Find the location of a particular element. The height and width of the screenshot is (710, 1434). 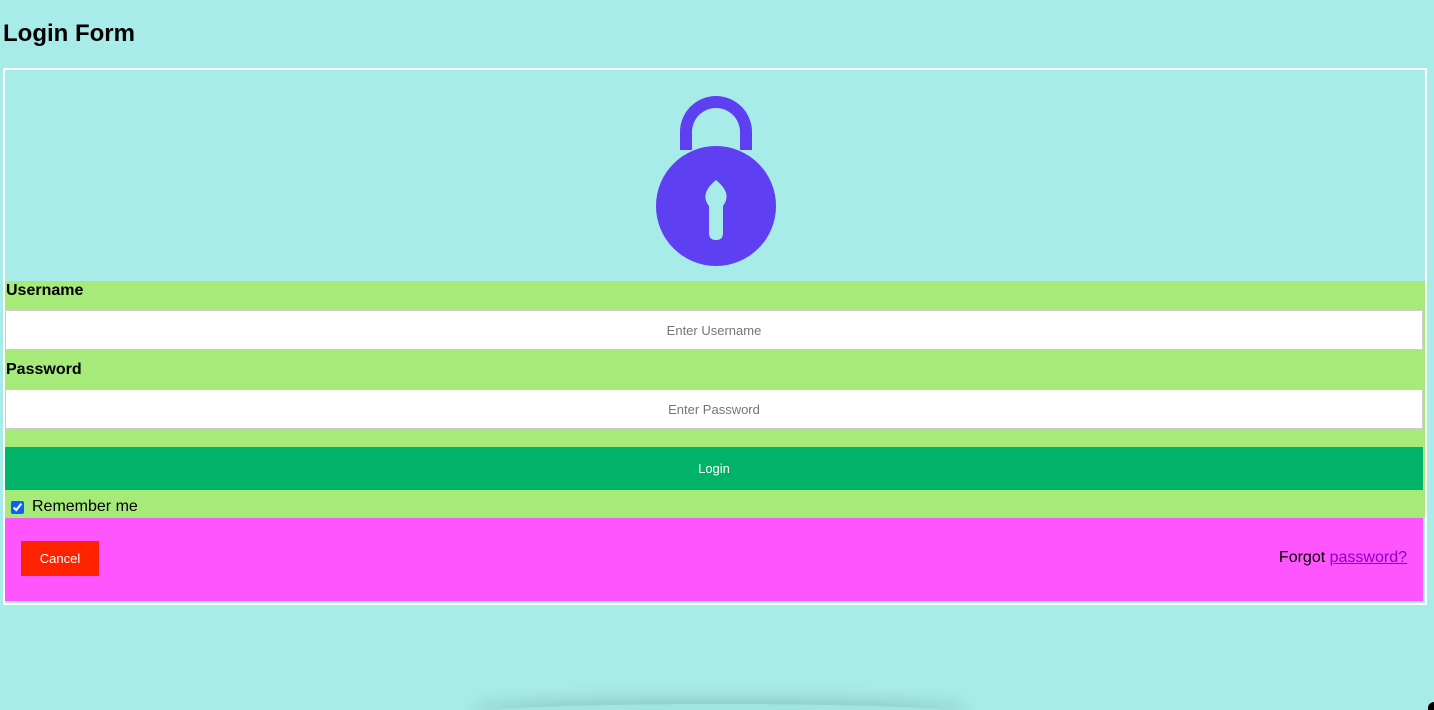

remember-me-row: Remember me is located at coordinates (73, 507).